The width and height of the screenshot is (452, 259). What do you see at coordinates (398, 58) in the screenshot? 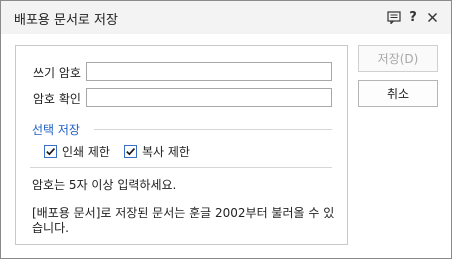
I see `save-button: 저장(D)` at bounding box center [398, 58].